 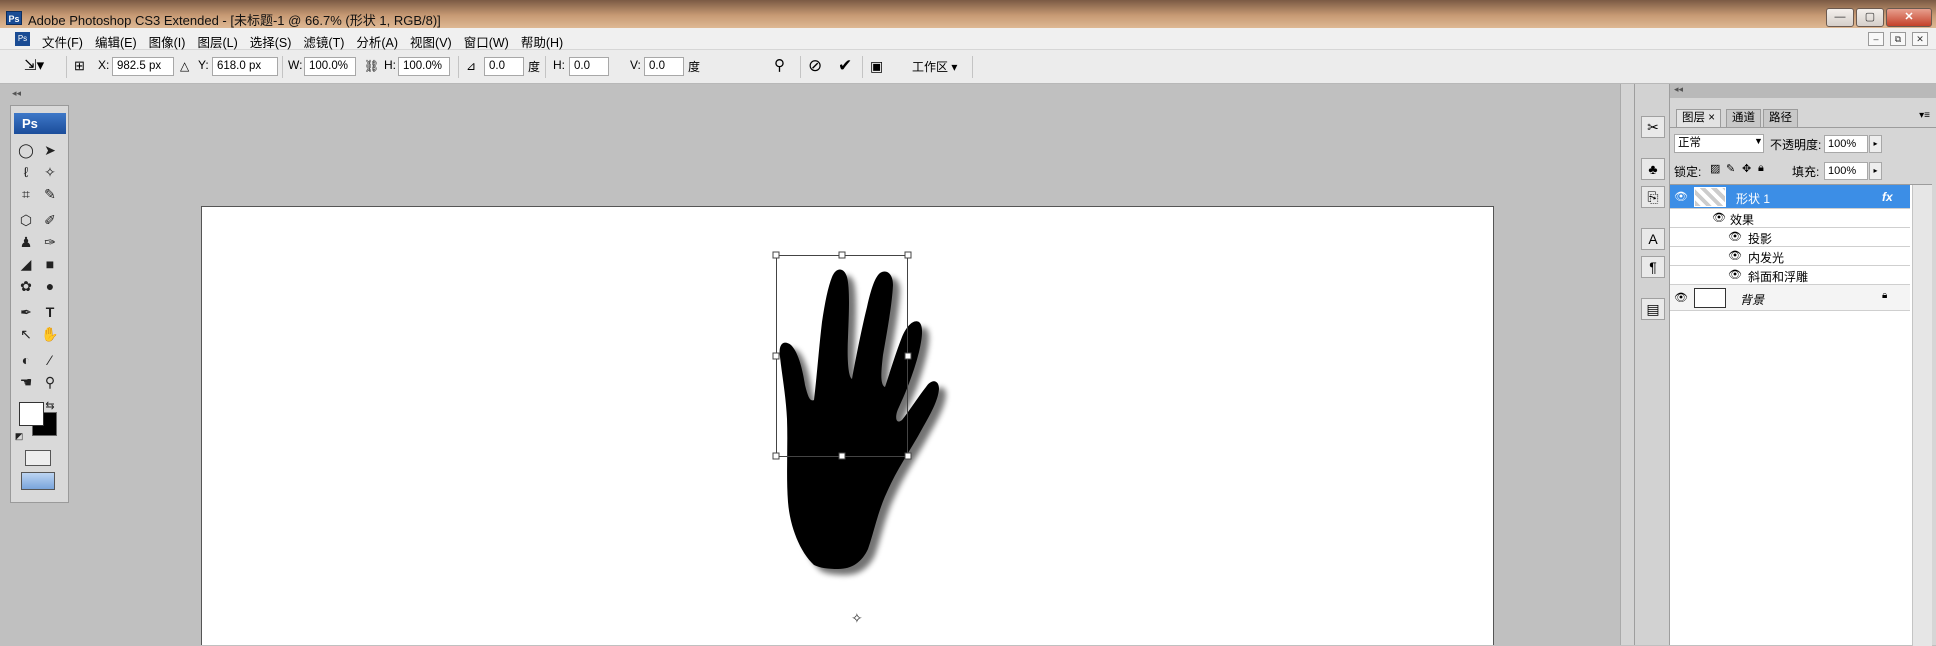 I want to click on maximize-button: ▢, so click(x=1870, y=17).